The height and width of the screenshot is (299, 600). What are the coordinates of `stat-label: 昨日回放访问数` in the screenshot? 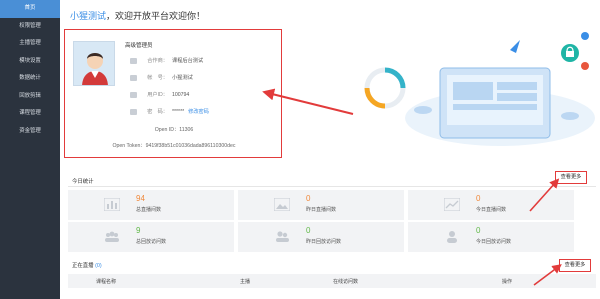 It's located at (324, 242).